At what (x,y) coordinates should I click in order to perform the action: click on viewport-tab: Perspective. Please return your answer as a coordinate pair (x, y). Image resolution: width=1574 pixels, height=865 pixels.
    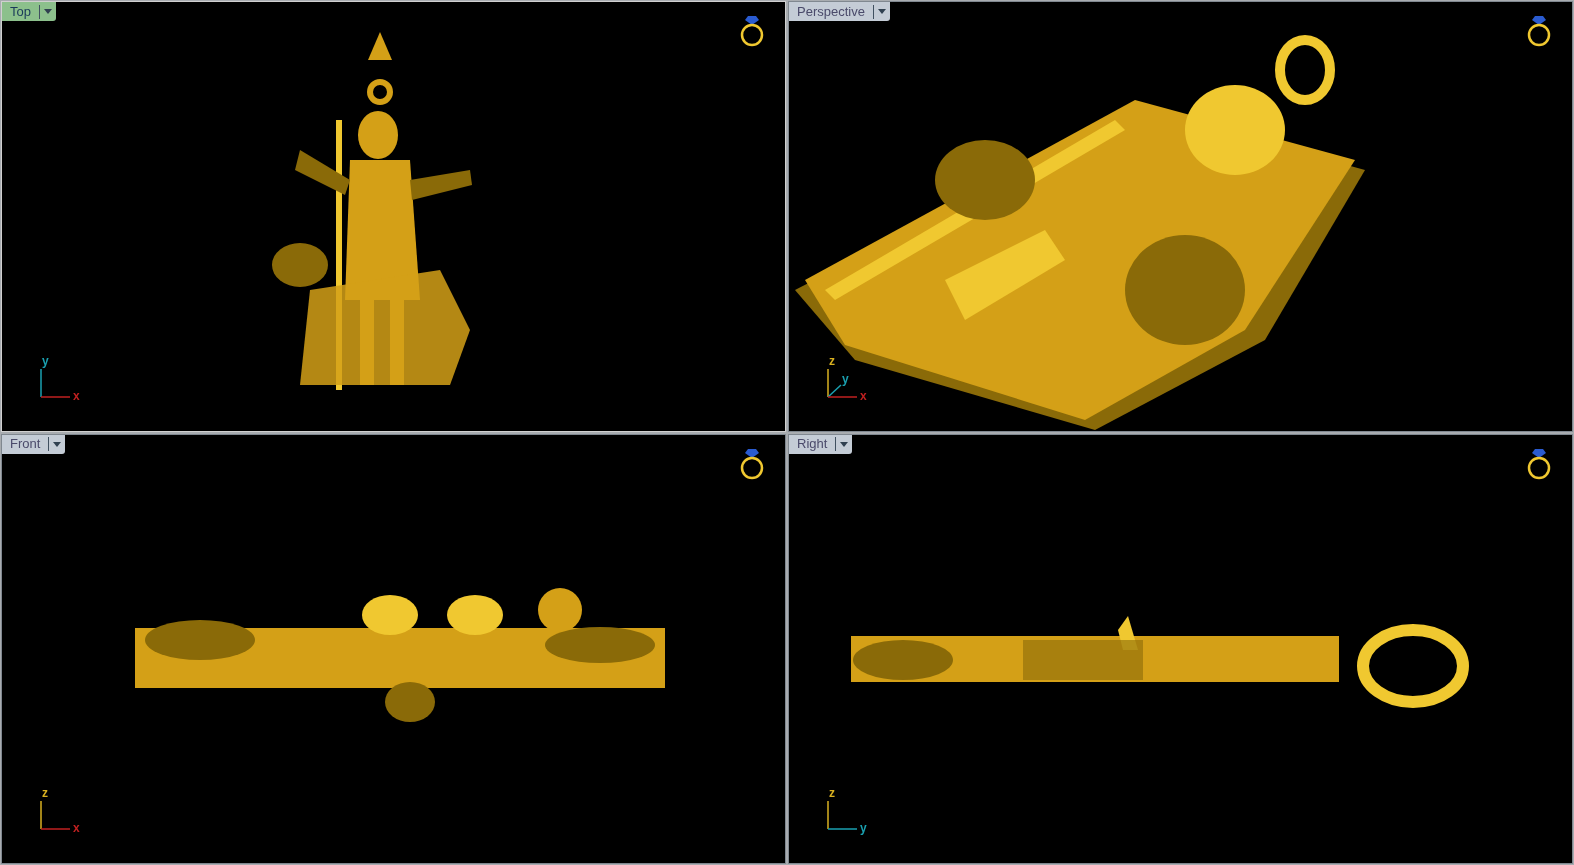
    Looking at the image, I should click on (839, 11).